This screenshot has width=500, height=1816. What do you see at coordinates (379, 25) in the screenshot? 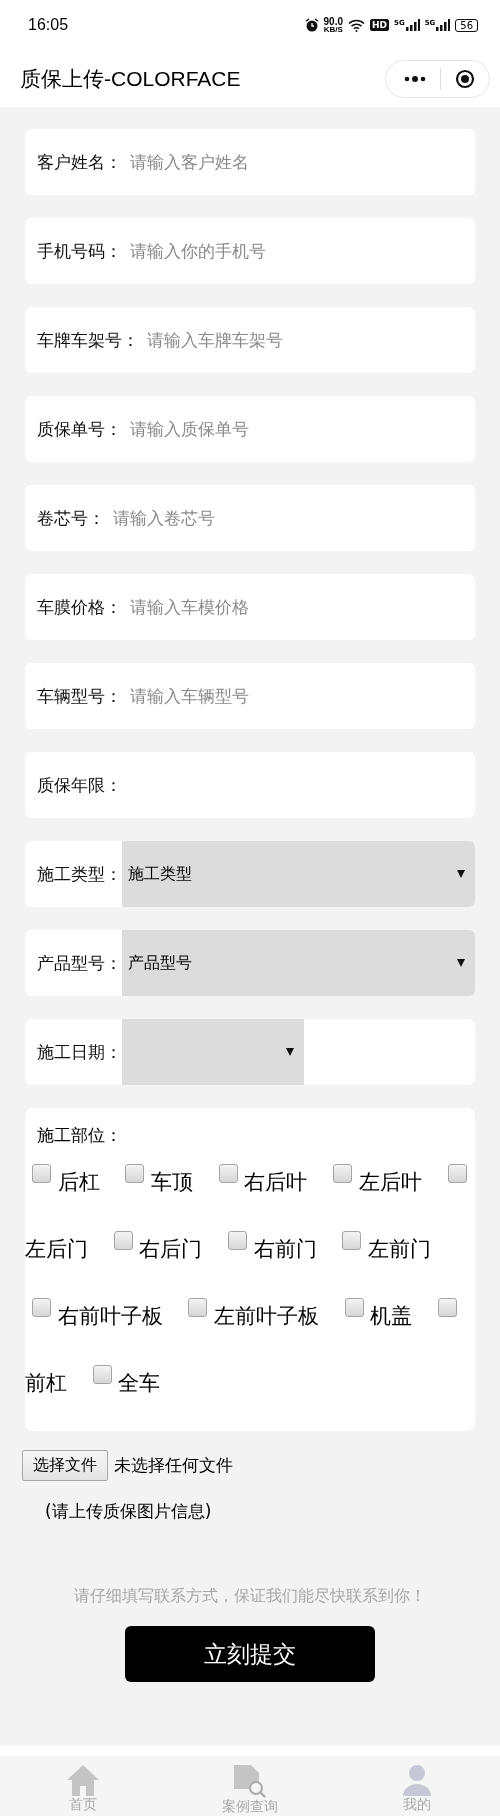
I see `hd-badge: HD` at bounding box center [379, 25].